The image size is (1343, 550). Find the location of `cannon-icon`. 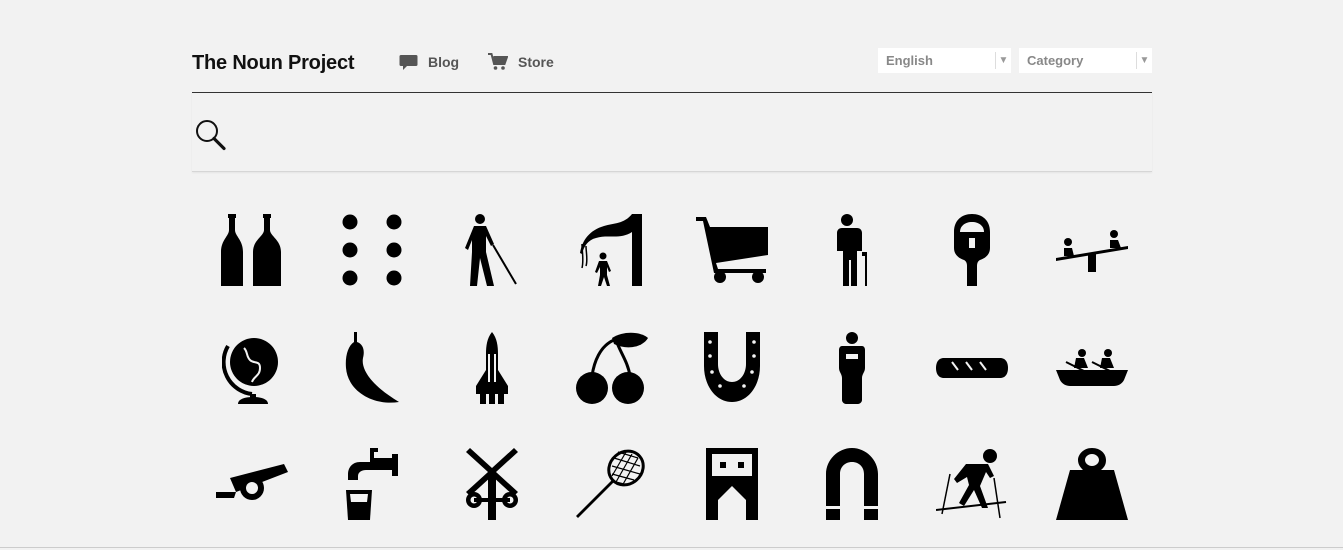

cannon-icon is located at coordinates (252, 482).